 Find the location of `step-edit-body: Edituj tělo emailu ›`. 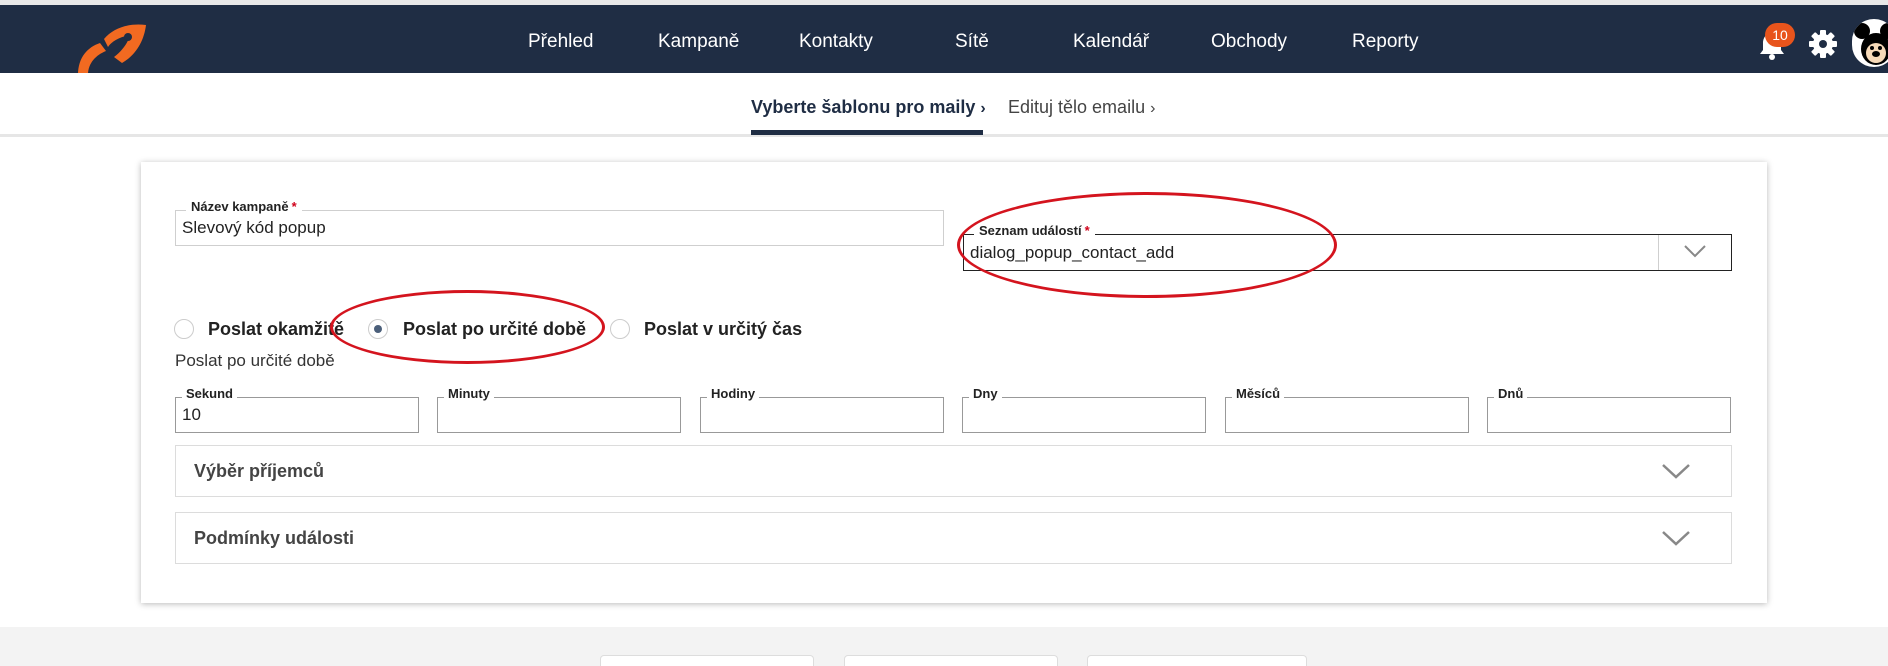

step-edit-body: Edituj tělo emailu › is located at coordinates (1081, 107).